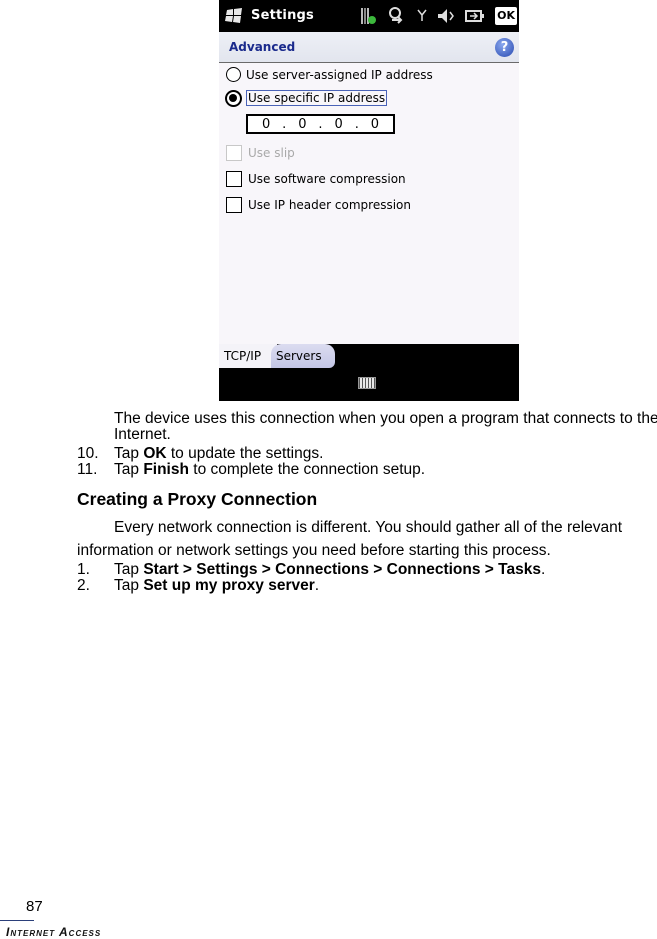  I want to click on page-header: Advanced ?, so click(369, 47).